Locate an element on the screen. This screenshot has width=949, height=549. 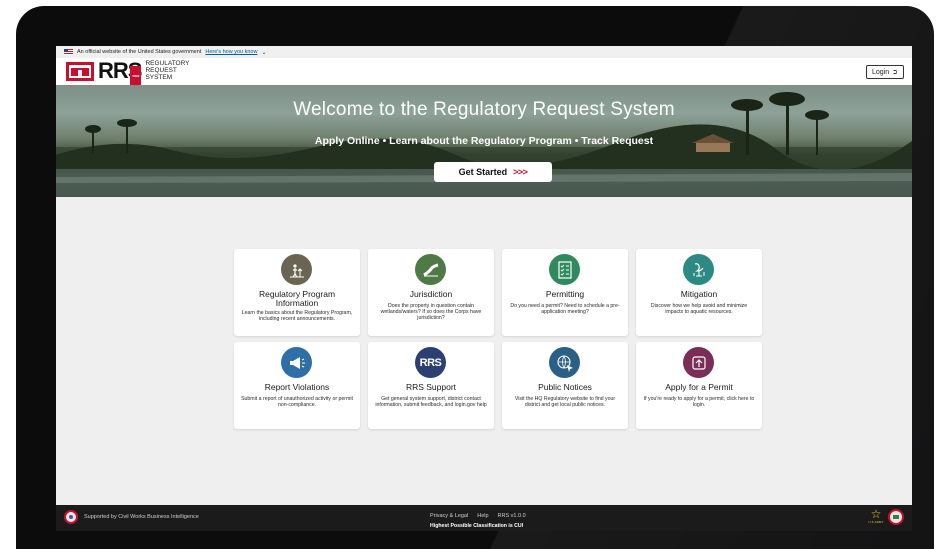
rrs-logo: RRS WEB REGULATORY REQUEST SYSTEM is located at coordinates (128, 73).